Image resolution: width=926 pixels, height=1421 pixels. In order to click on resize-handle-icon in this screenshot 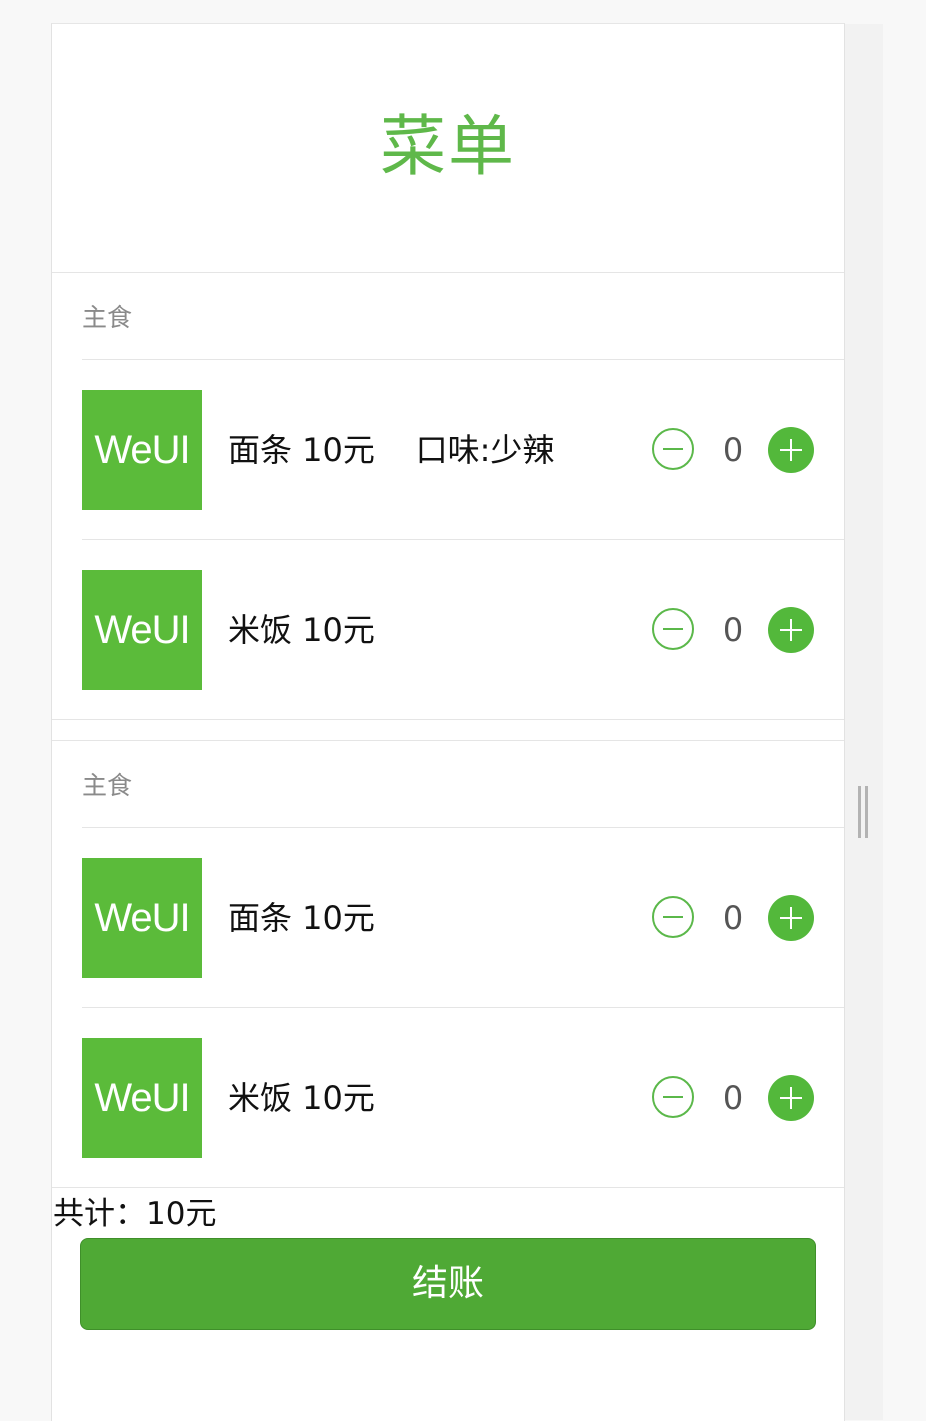, I will do `click(864, 812)`.